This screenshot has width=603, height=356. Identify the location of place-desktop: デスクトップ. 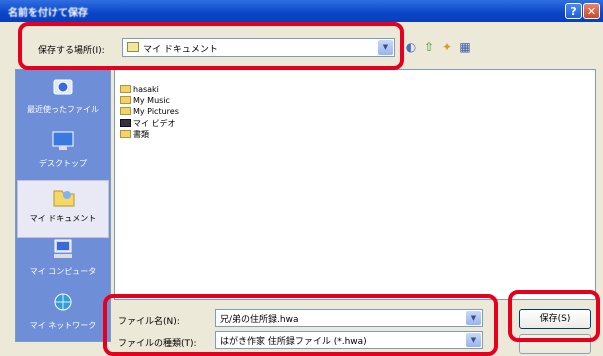
(63, 155).